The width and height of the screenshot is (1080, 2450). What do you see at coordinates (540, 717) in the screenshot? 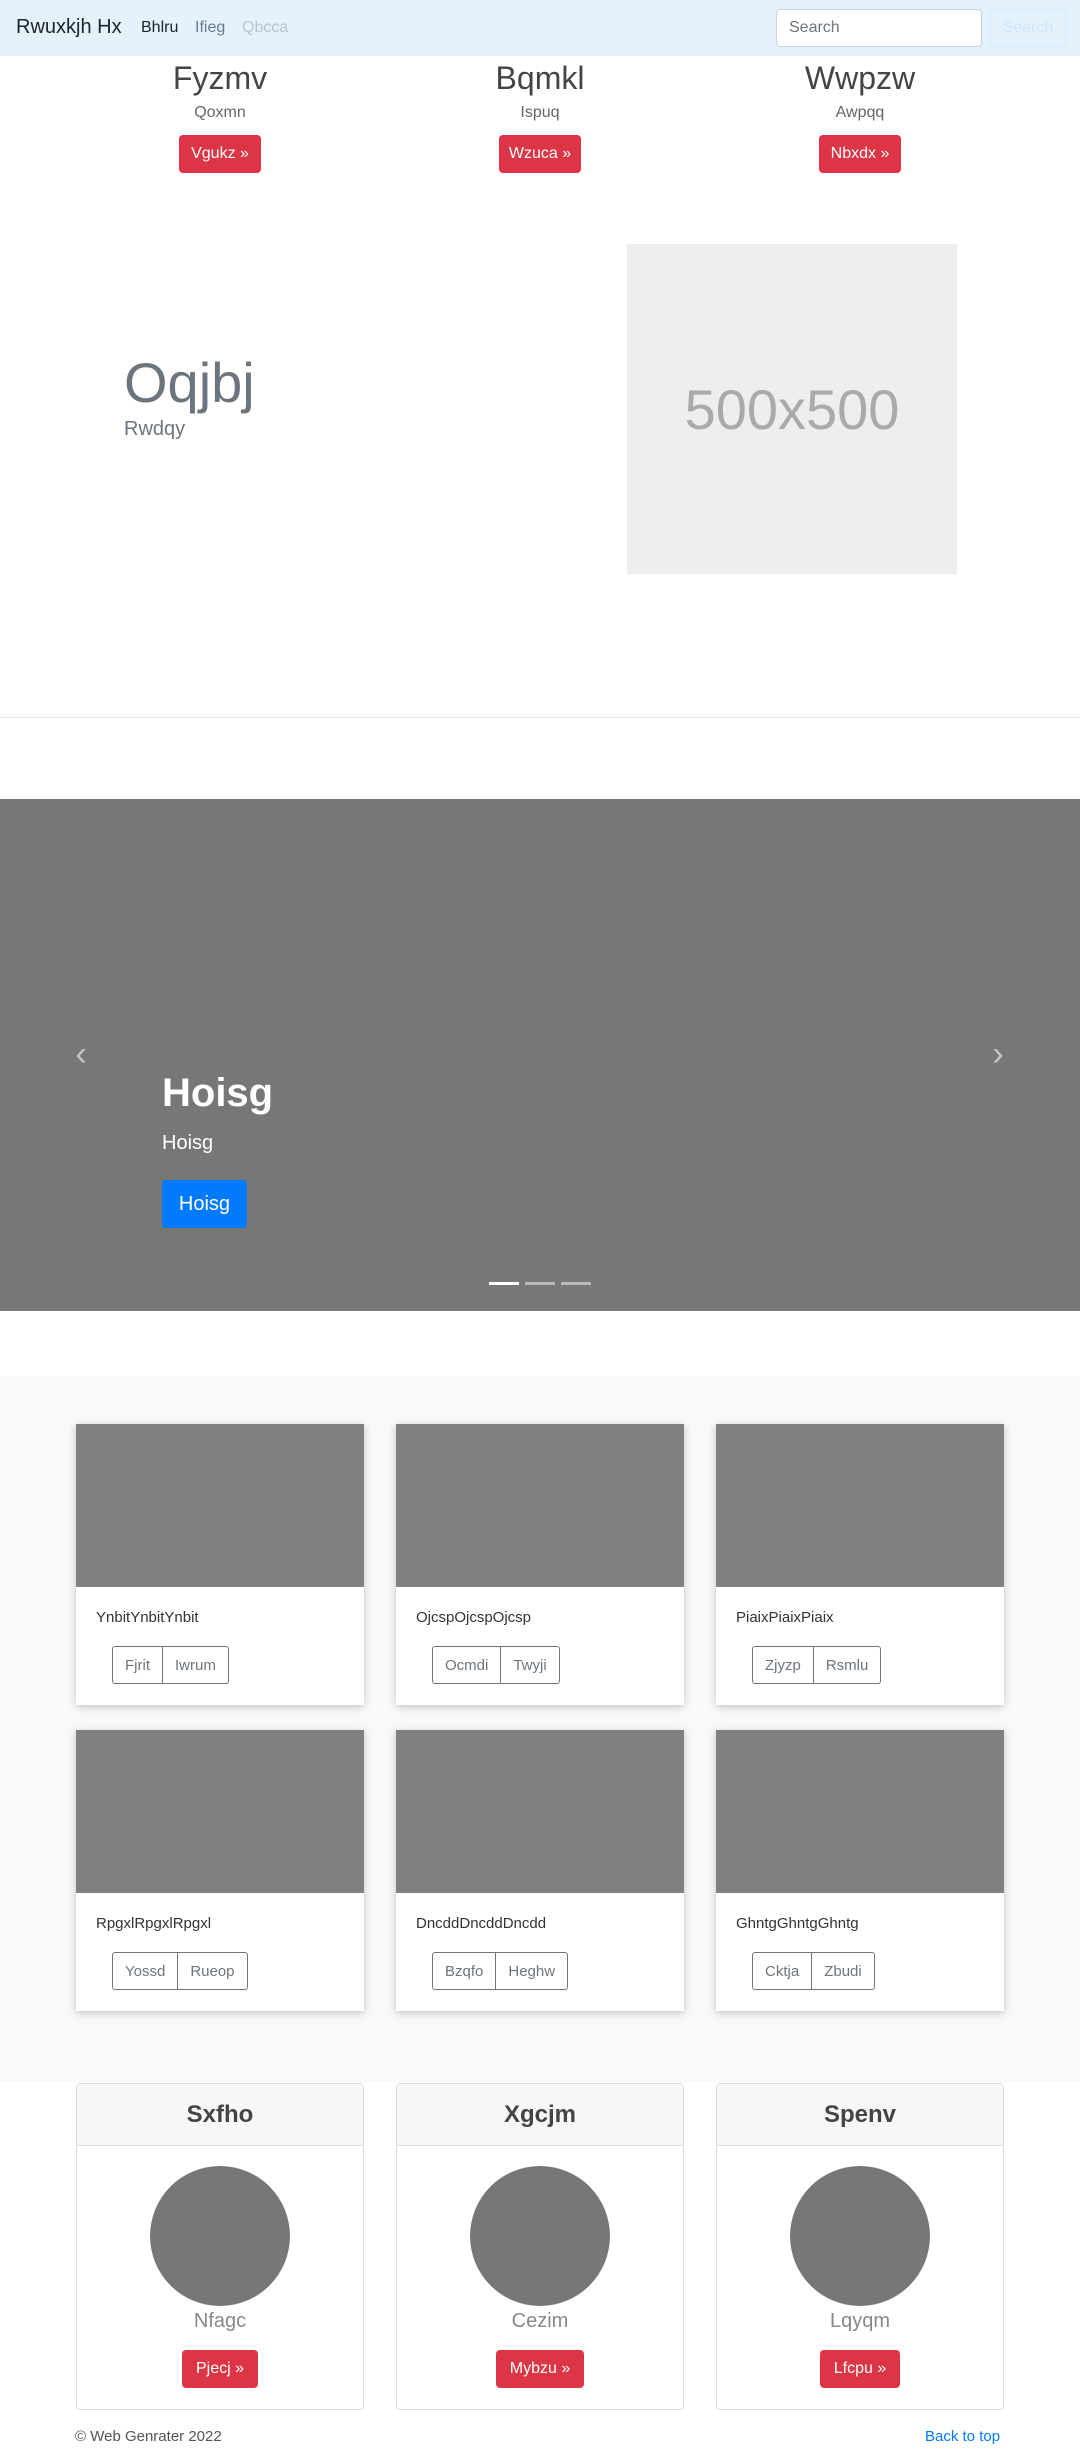
I see `section-divider` at bounding box center [540, 717].